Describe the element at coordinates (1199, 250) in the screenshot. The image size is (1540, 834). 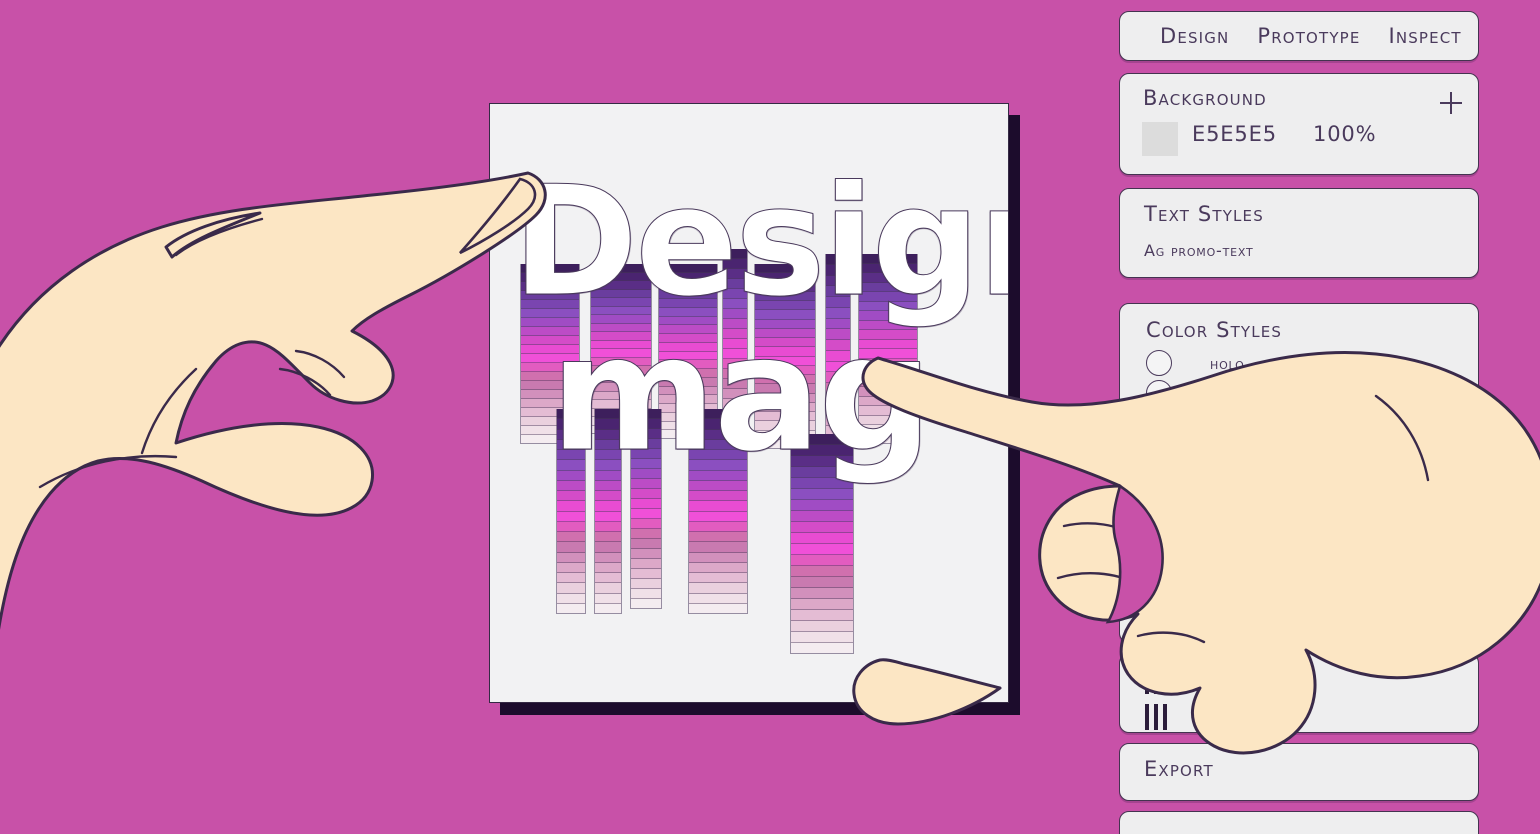
I see `text-style-item-promo-text: Ag promo-text` at that location.